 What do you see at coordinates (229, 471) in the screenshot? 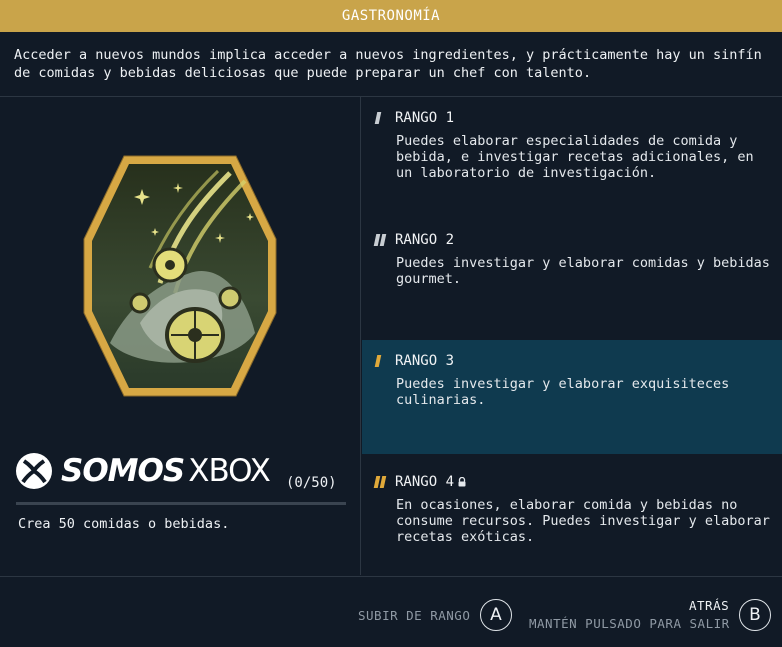
I see `watermark-brand-light: XBOX` at bounding box center [229, 471].